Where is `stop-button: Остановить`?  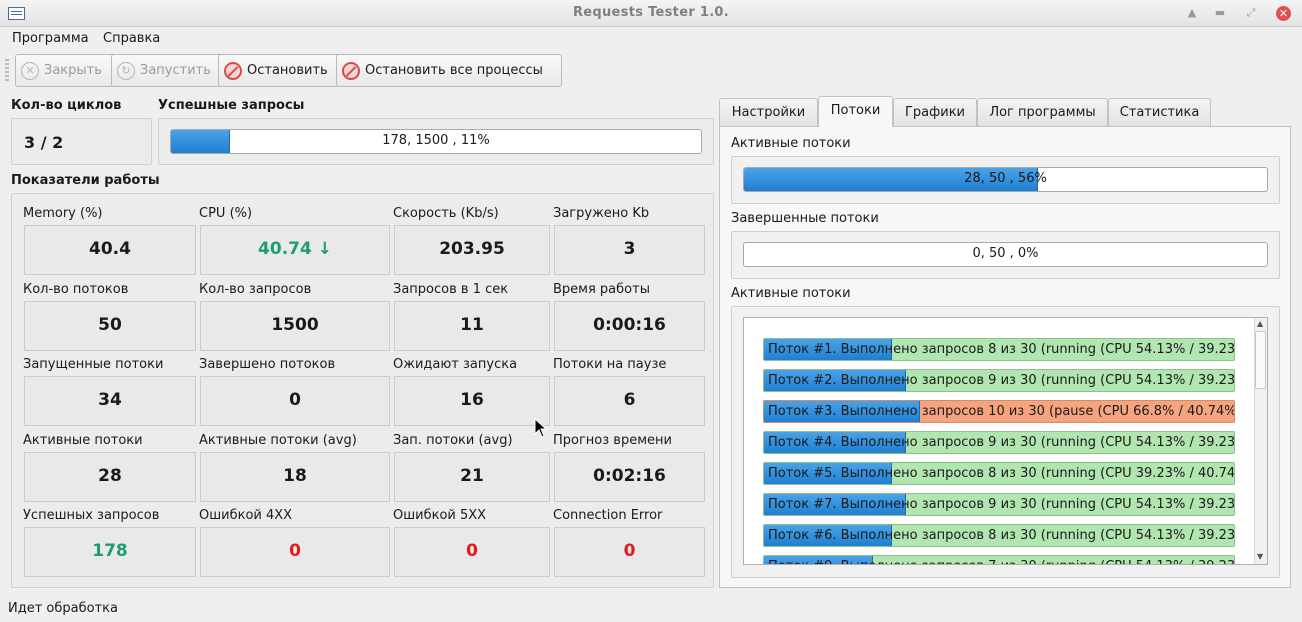 stop-button: Остановить is located at coordinates (283, 70).